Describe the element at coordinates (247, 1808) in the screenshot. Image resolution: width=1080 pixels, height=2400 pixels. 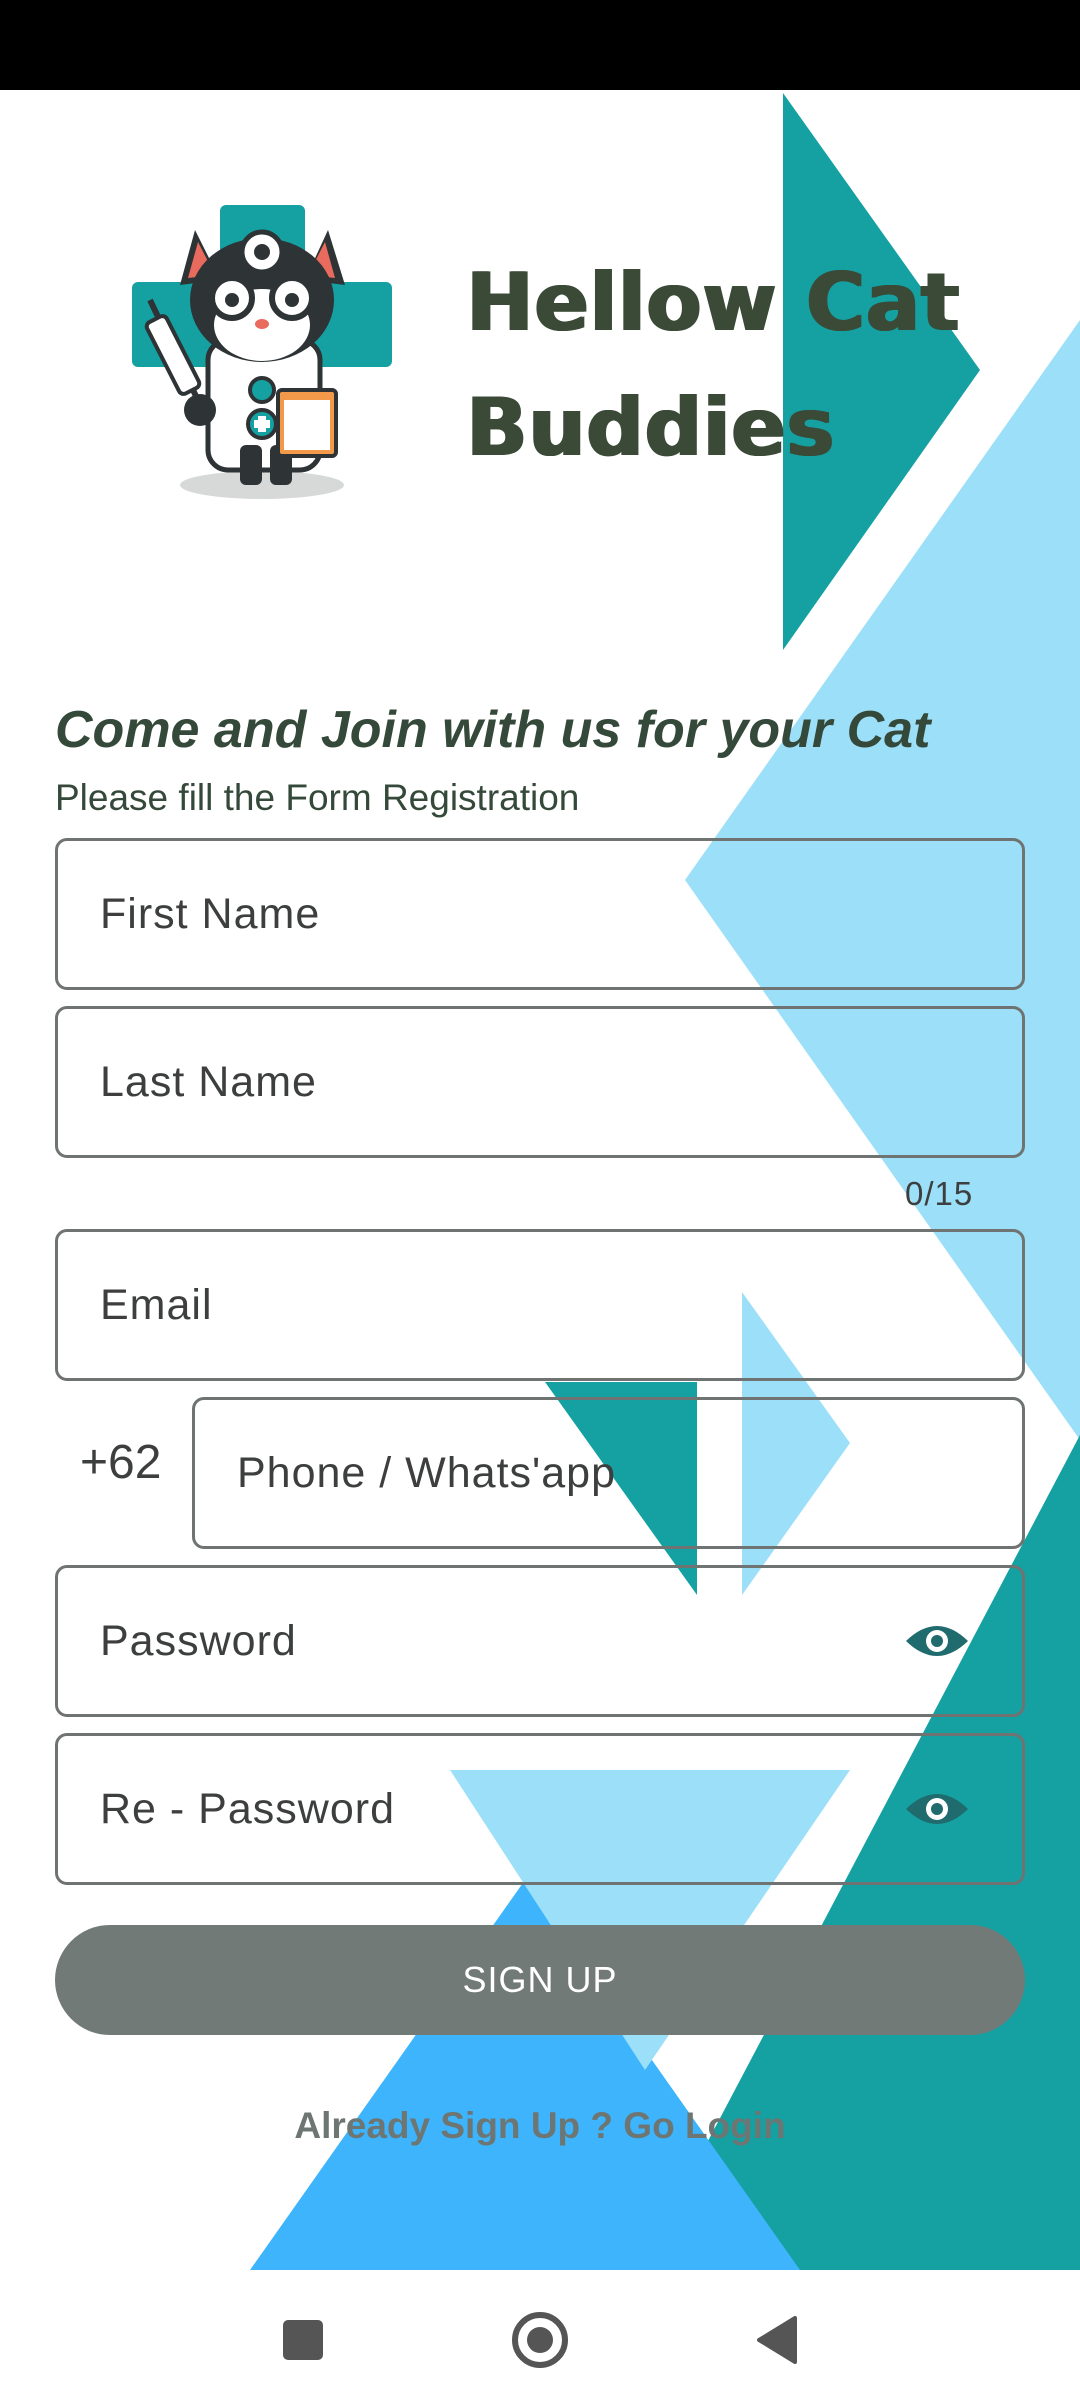
I see `repassword-label: Re - Password` at that location.